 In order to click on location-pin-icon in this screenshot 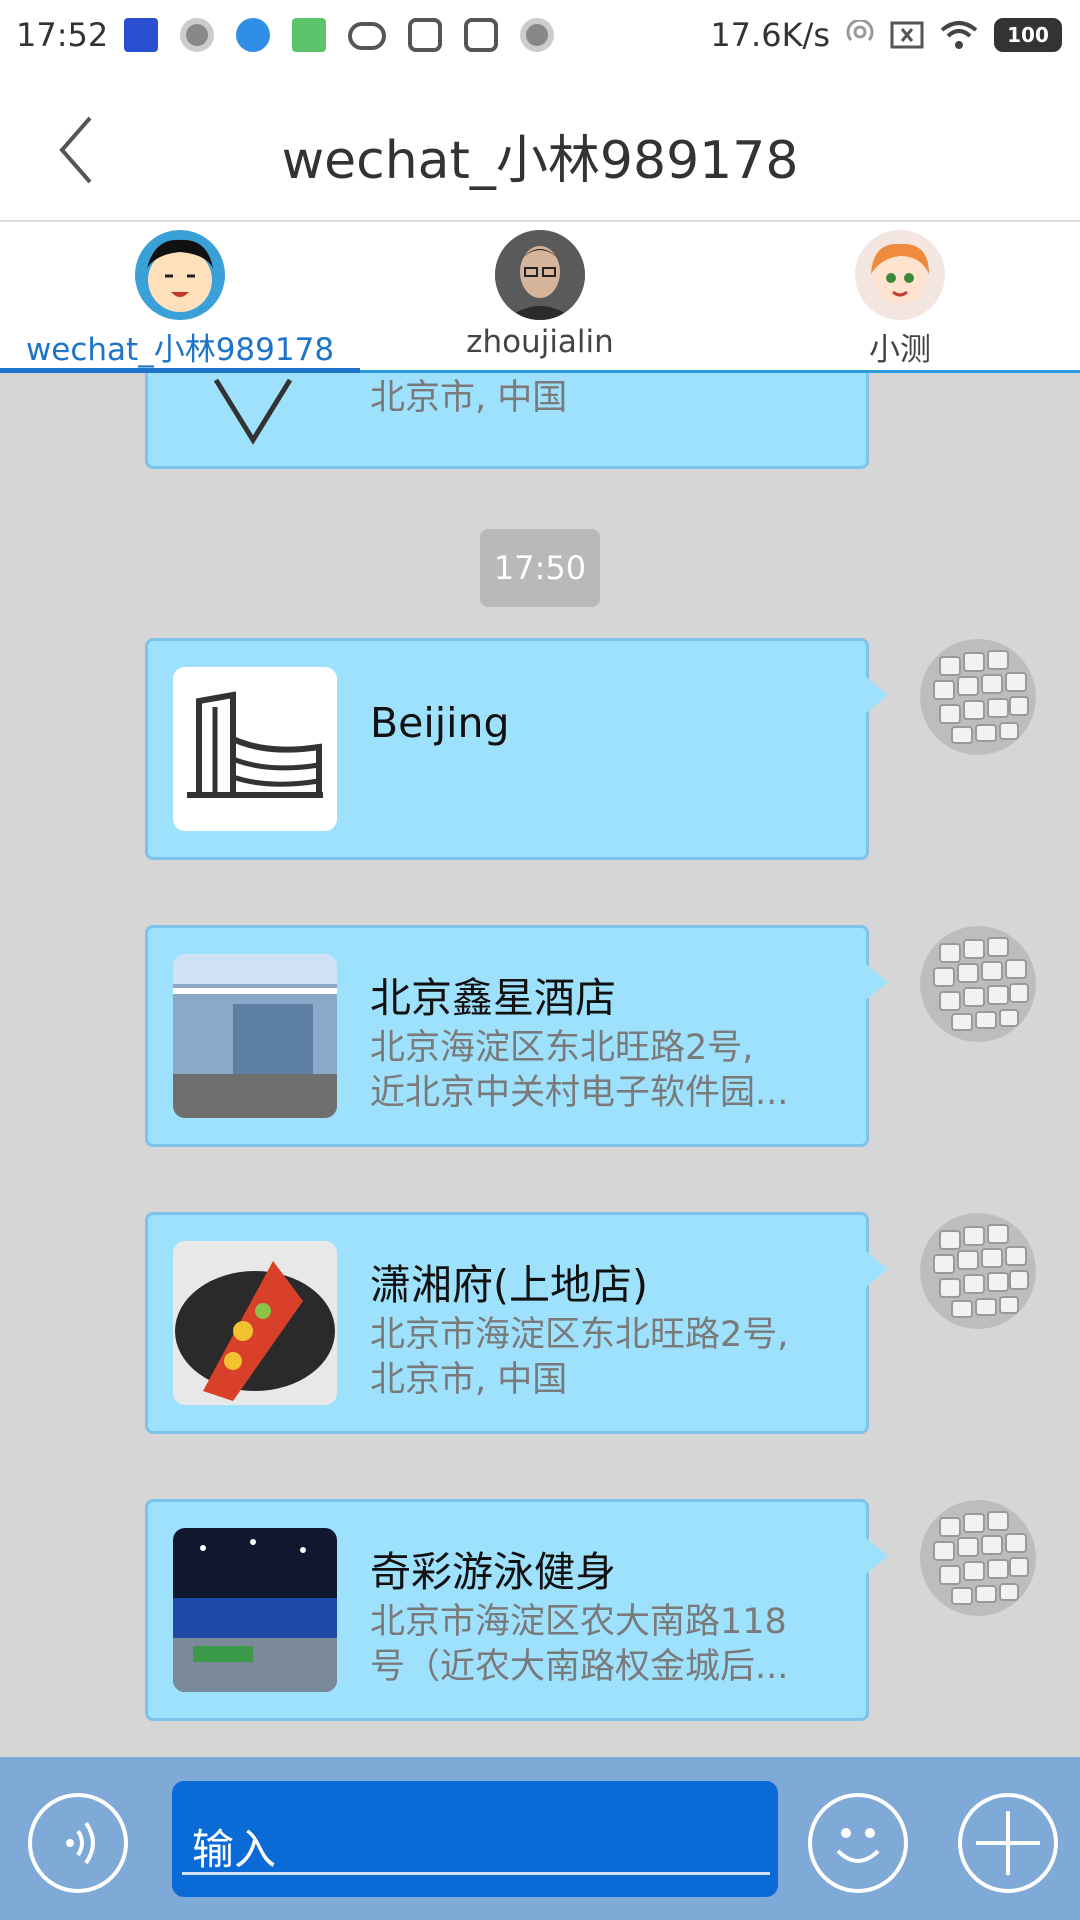, I will do `click(253, 411)`.